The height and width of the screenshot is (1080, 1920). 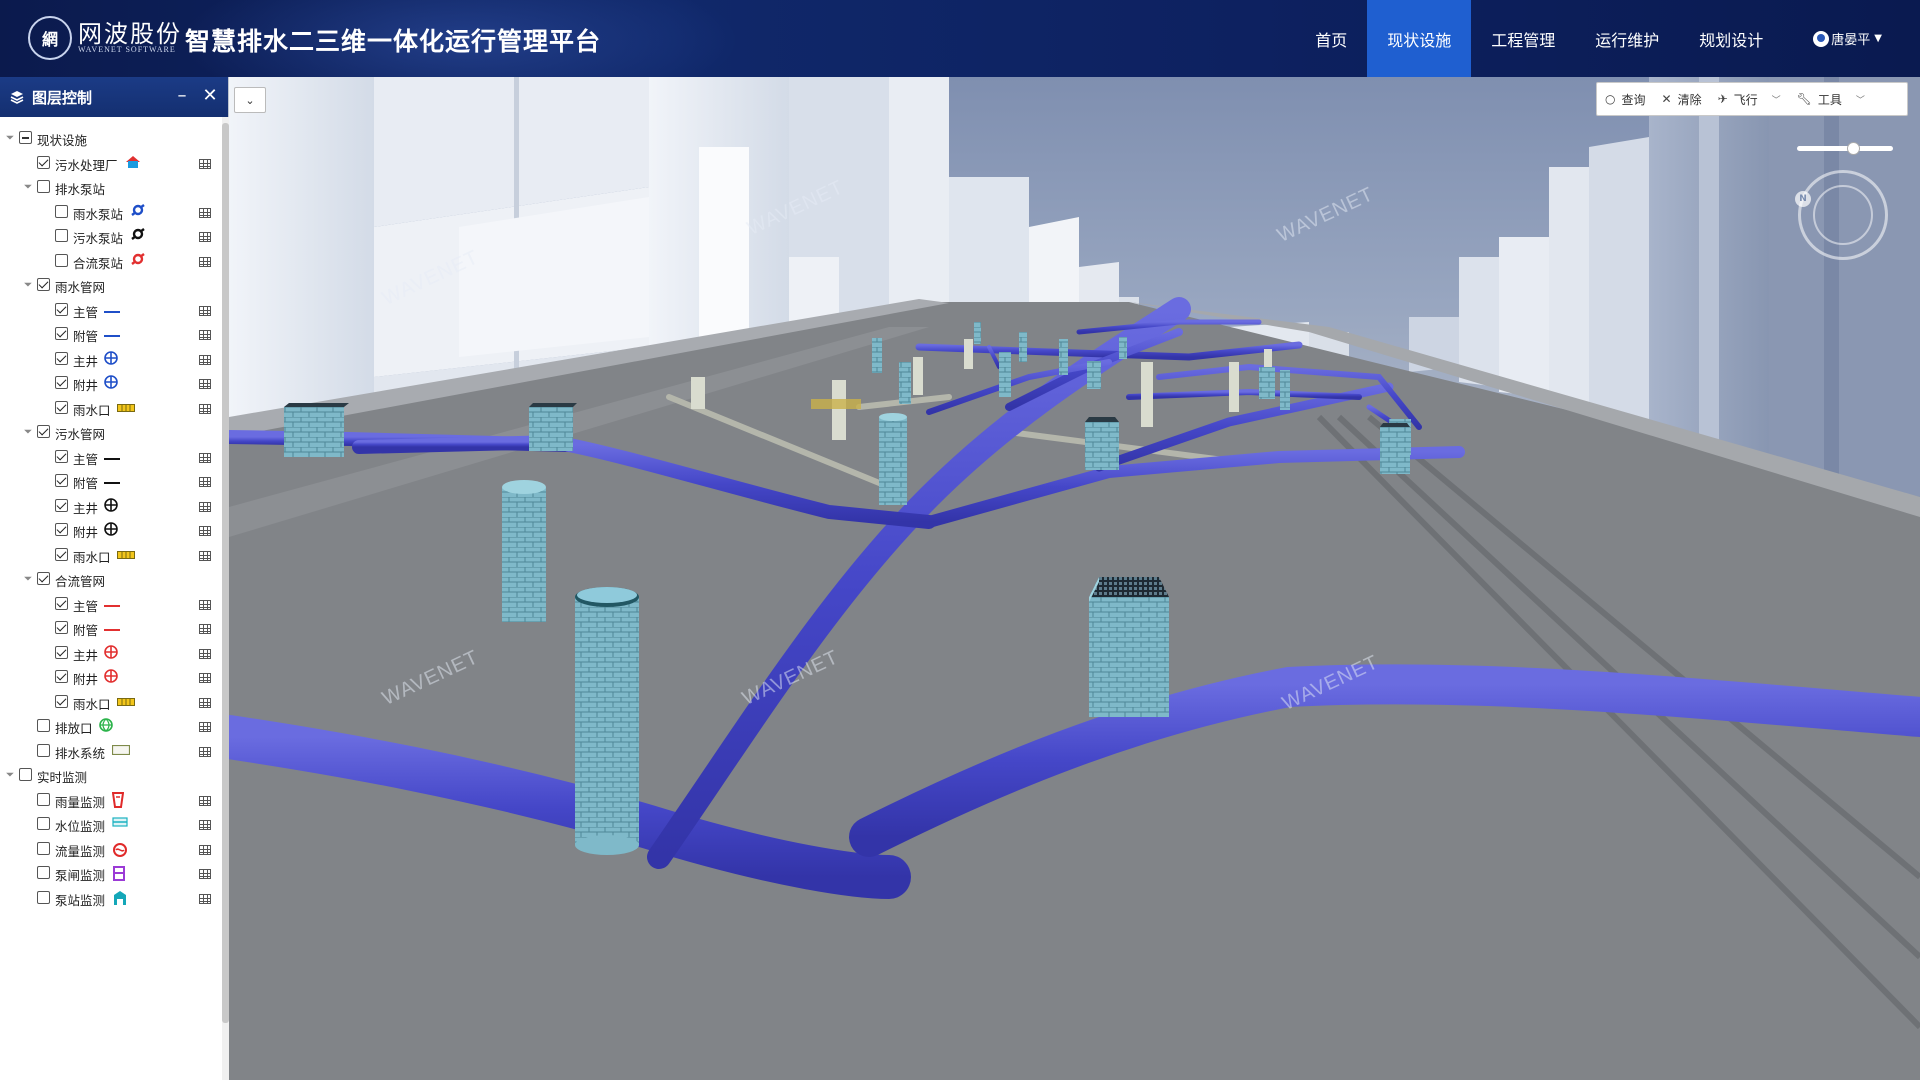 I want to click on zoom-track, so click(x=1845, y=148).